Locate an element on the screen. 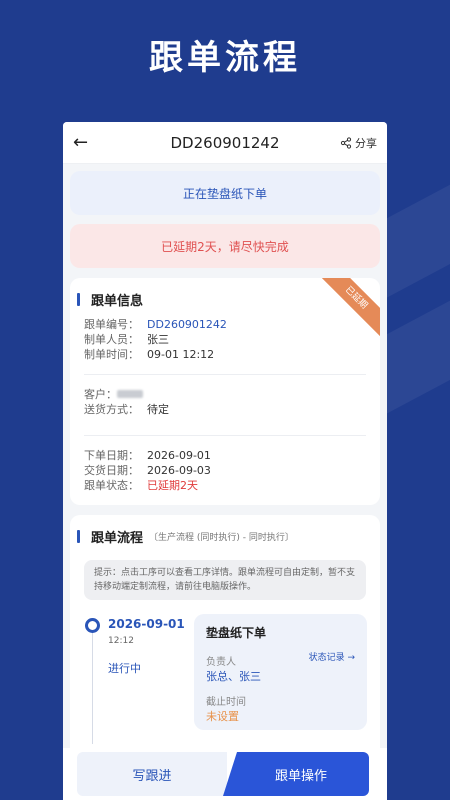 This screenshot has width=450, height=800. order-no-label: 跟单编号： is located at coordinates (111, 324).